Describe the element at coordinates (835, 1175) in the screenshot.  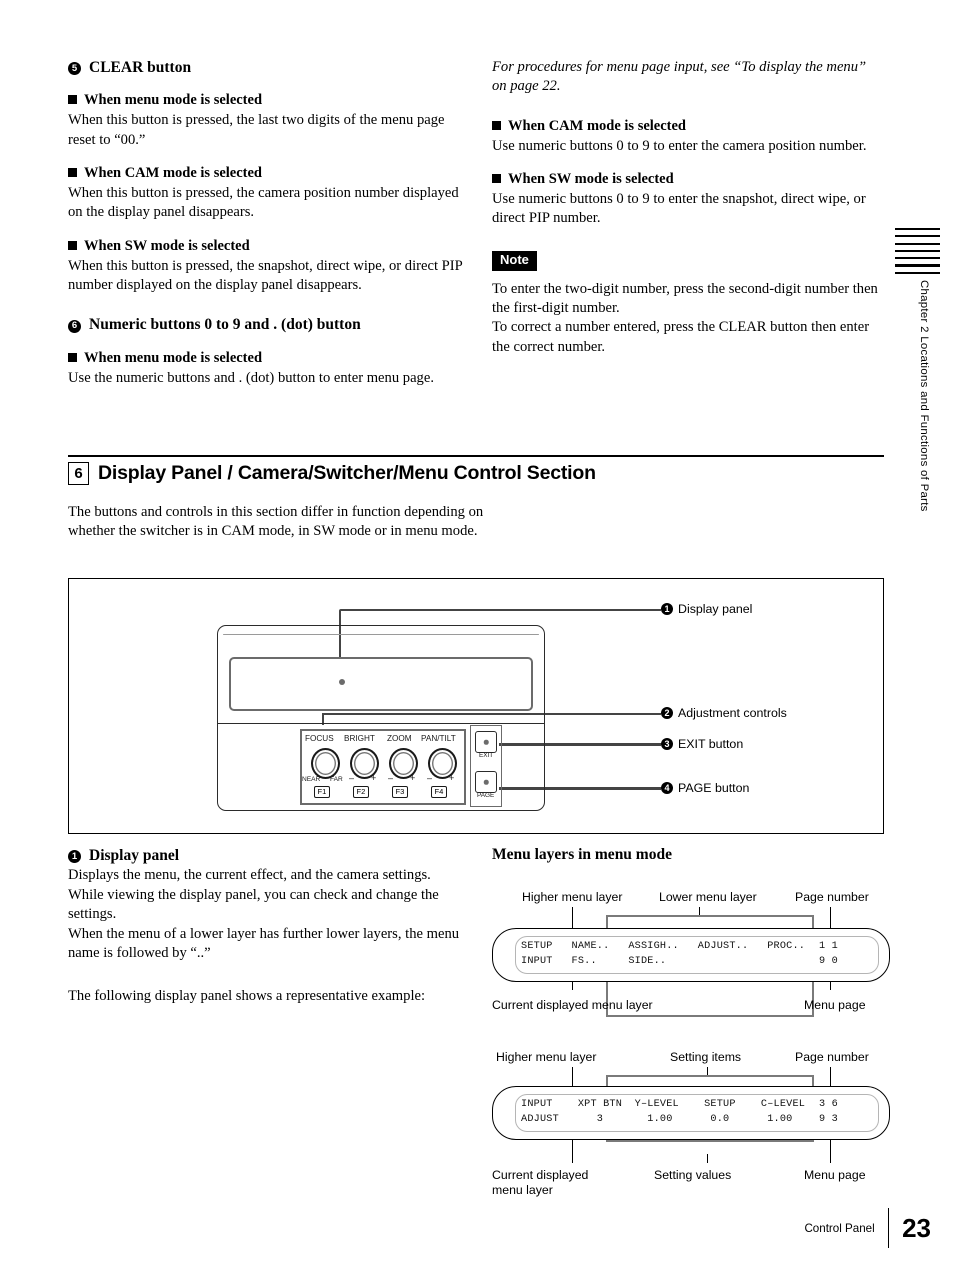
I see `d2-label-menu-page: Menu page` at that location.